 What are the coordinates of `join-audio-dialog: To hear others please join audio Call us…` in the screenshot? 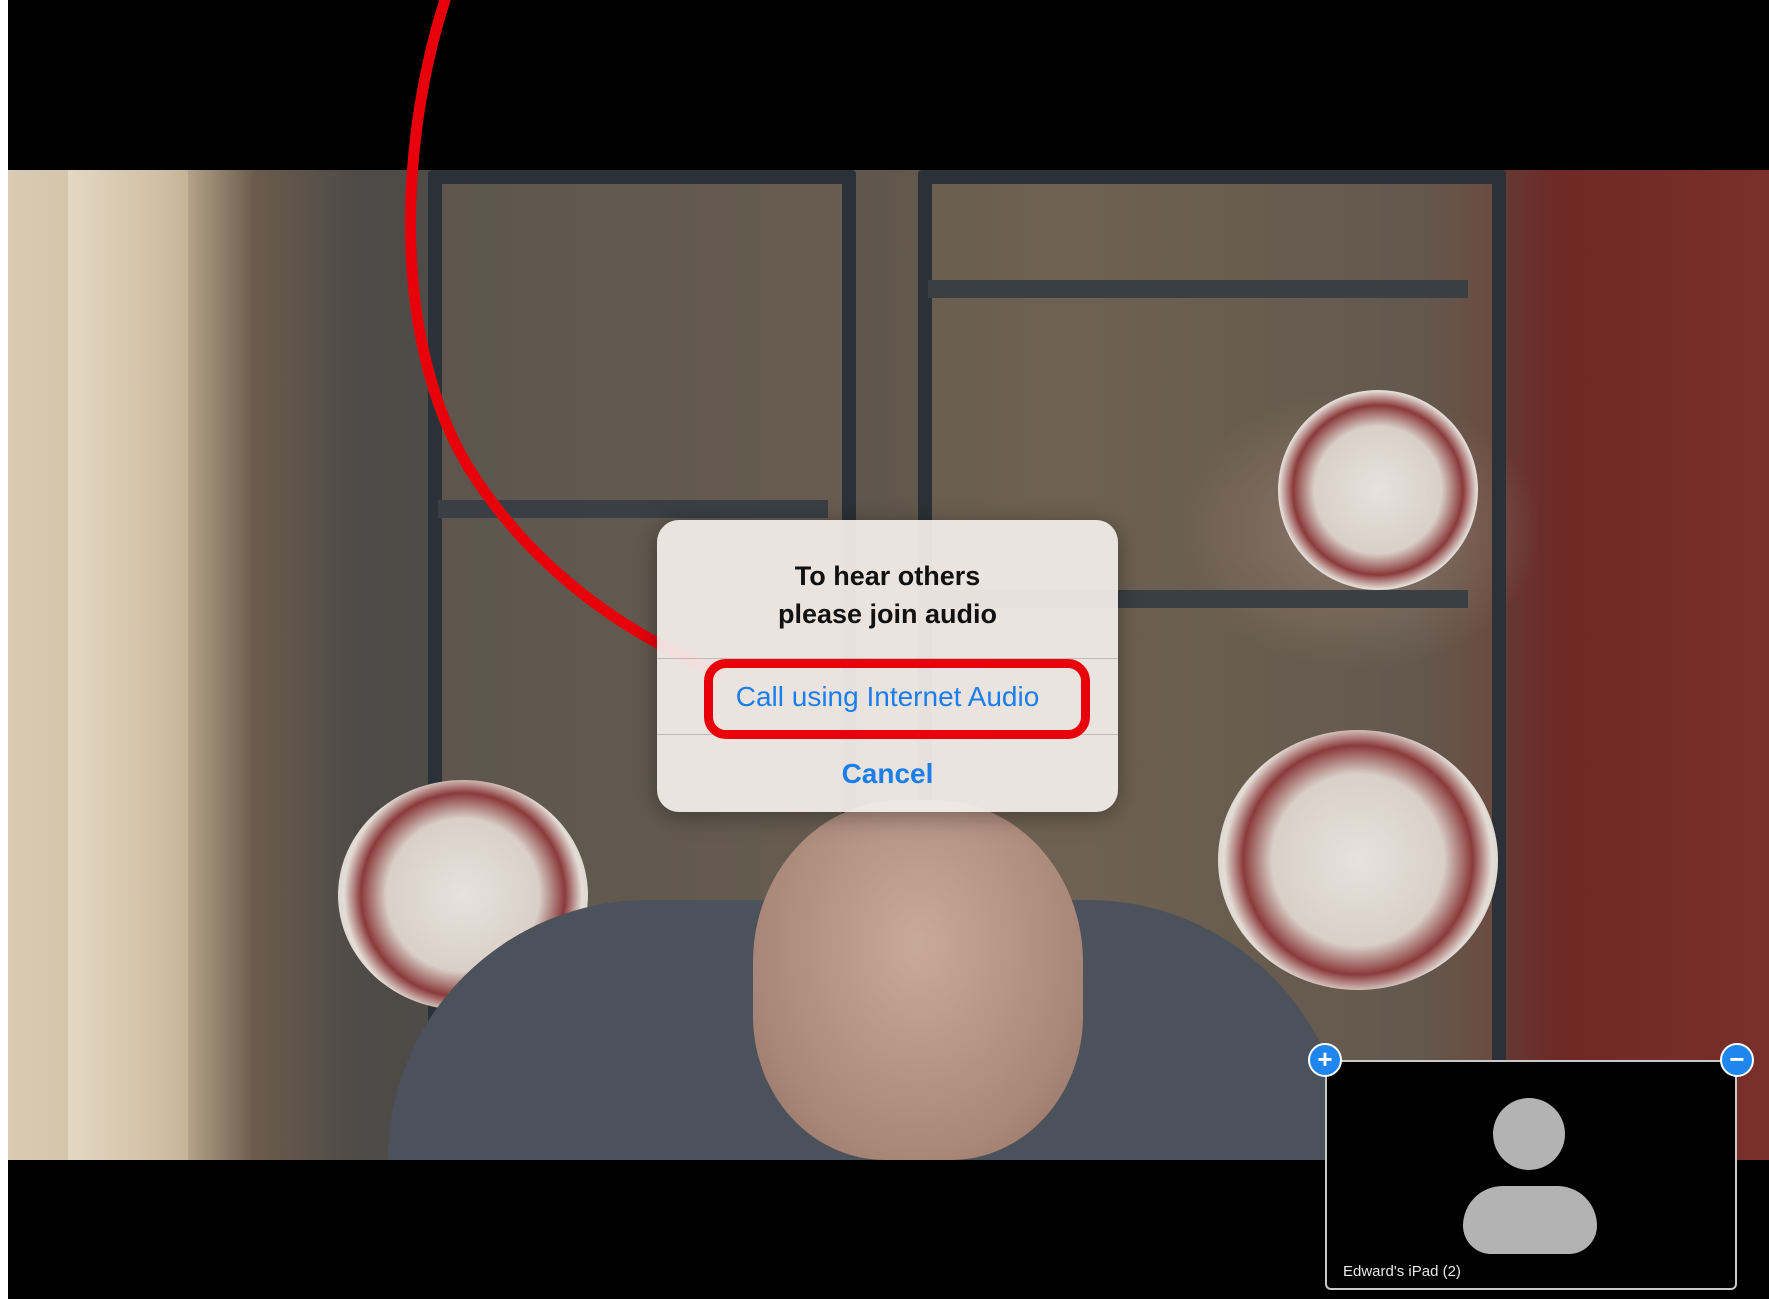 It's located at (887, 666).